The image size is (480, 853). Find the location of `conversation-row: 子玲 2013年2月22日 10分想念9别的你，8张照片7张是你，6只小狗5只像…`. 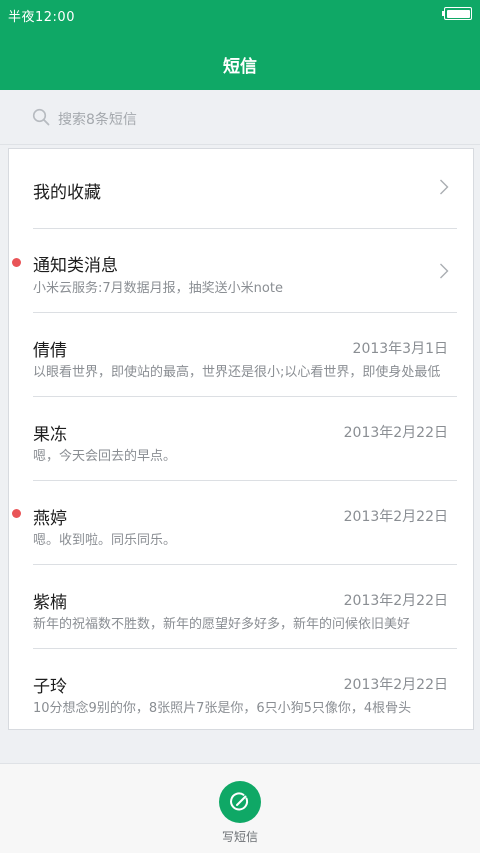

conversation-row: 子玲 2013年2月22日 10分想念9别的你，8张照片7张是你，6只小狗5只像… is located at coordinates (241, 689).